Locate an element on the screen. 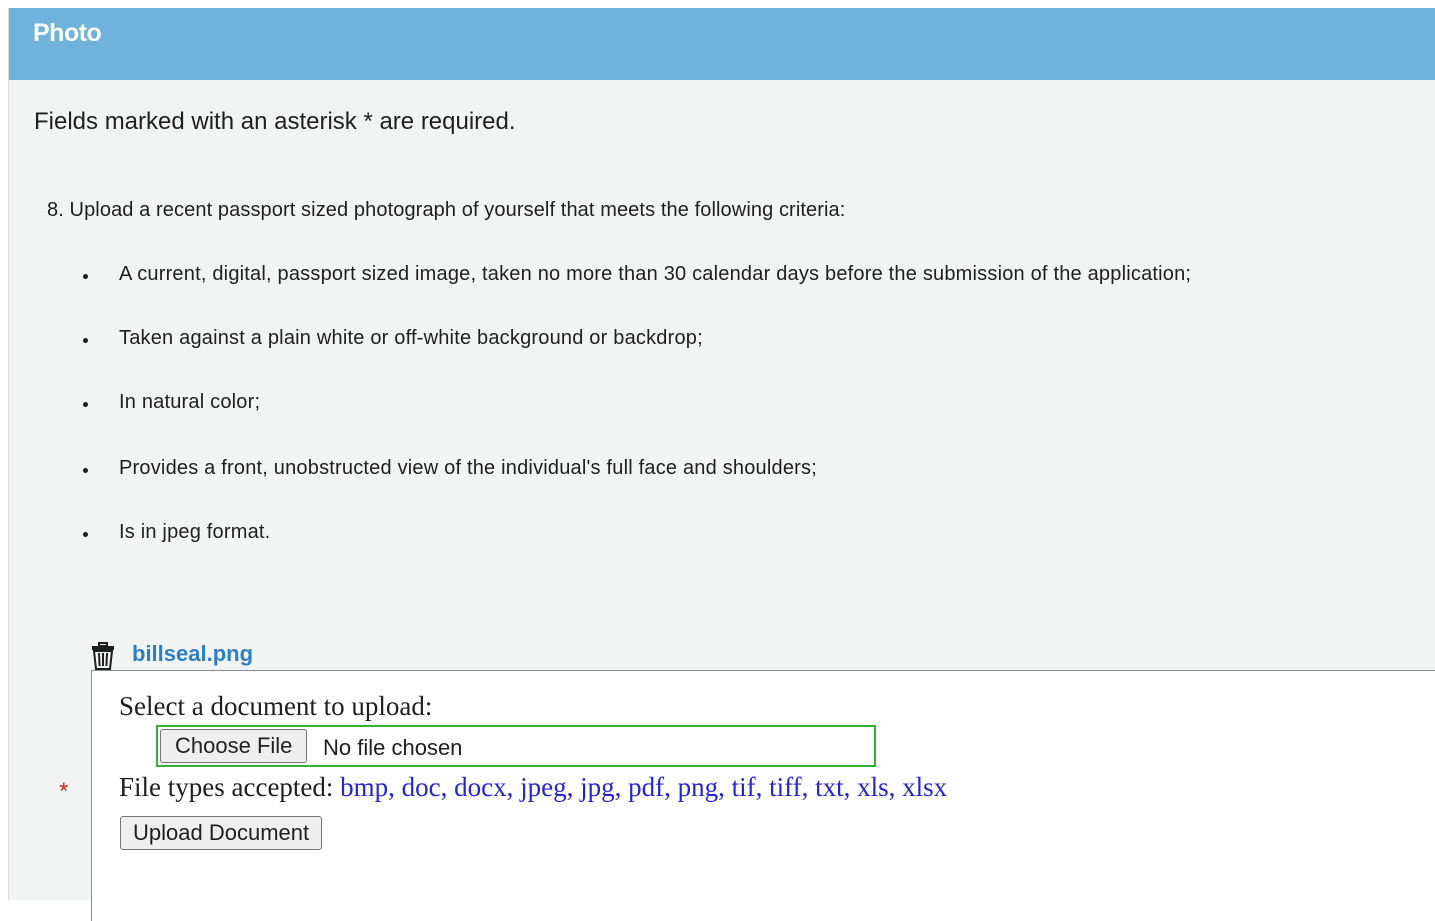 This screenshot has width=1435, height=921. trash-icon is located at coordinates (103, 656).